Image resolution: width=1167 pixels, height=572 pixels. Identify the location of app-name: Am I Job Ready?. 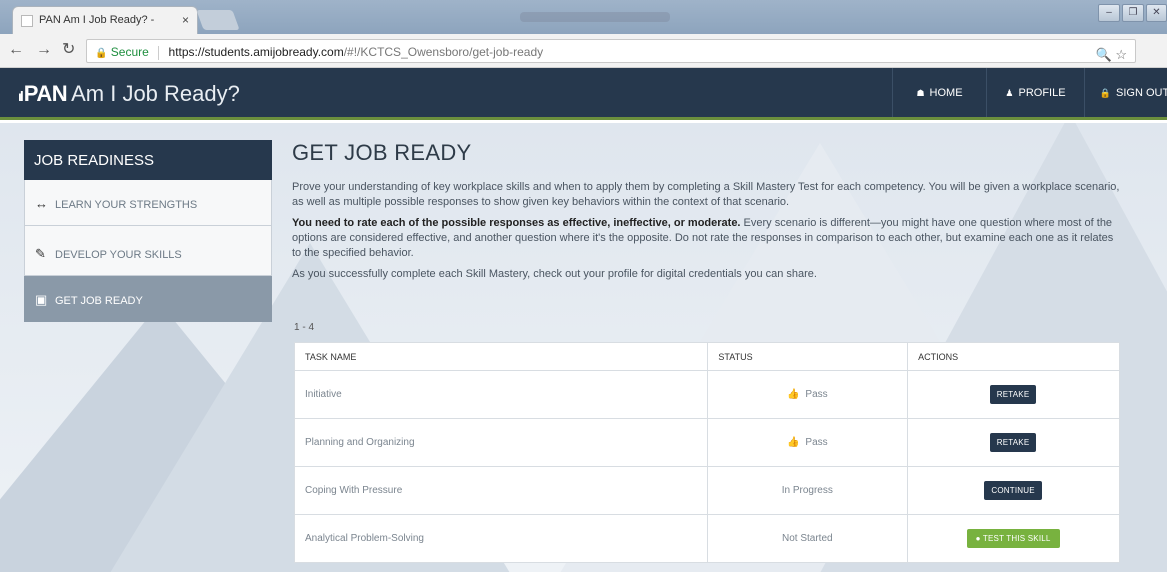
(155, 93).